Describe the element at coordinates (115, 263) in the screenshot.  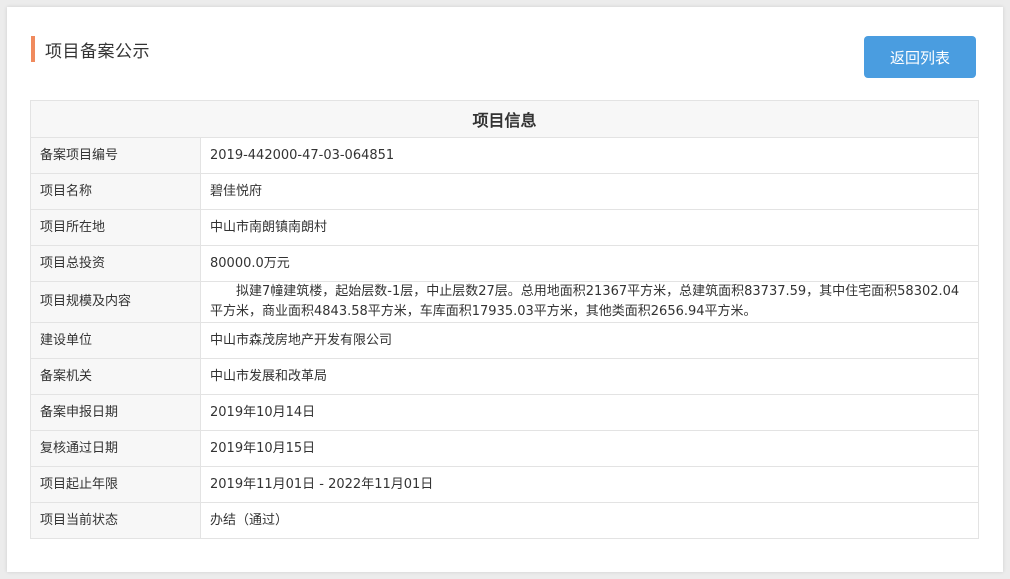
I see `row-label-total-investment: 项目总投资` at that location.